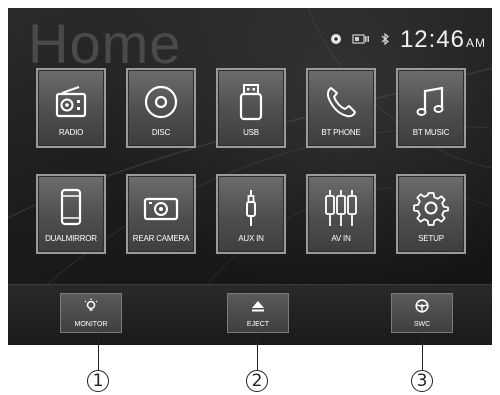  Describe the element at coordinates (476, 42) in the screenshot. I see `clock-ampm: AM` at that location.